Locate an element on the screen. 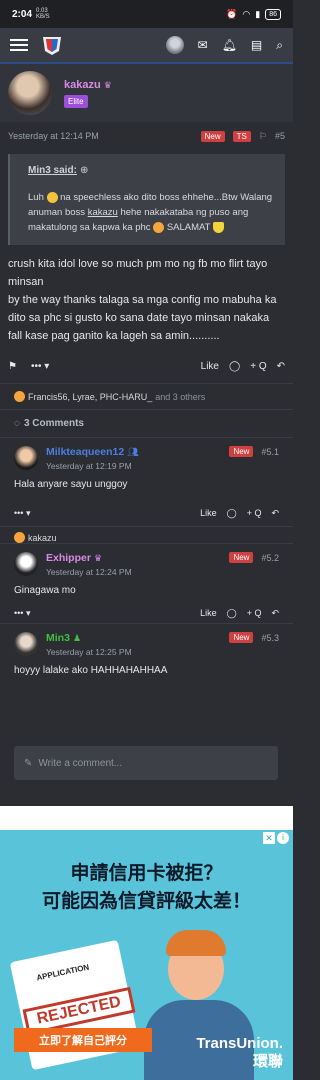 The image size is (320, 1080). site-logo is located at coordinates (52, 45).